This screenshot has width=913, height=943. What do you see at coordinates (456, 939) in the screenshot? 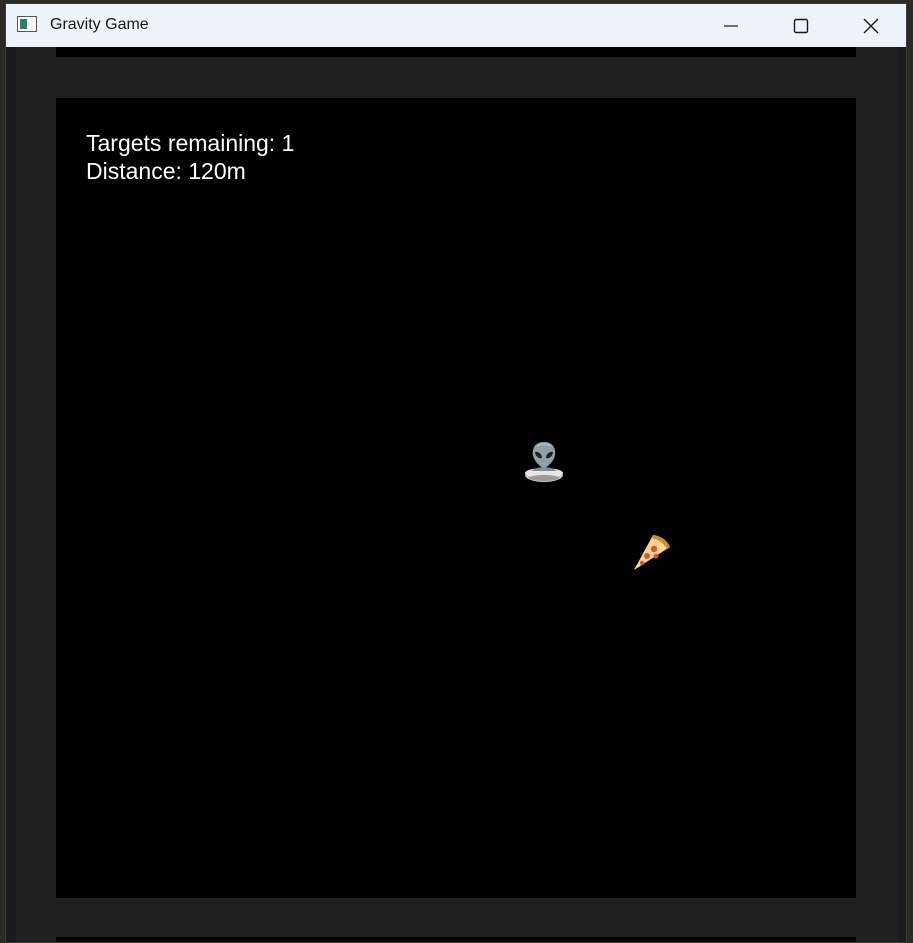
I see `canvas-bottom-sliver` at bounding box center [456, 939].